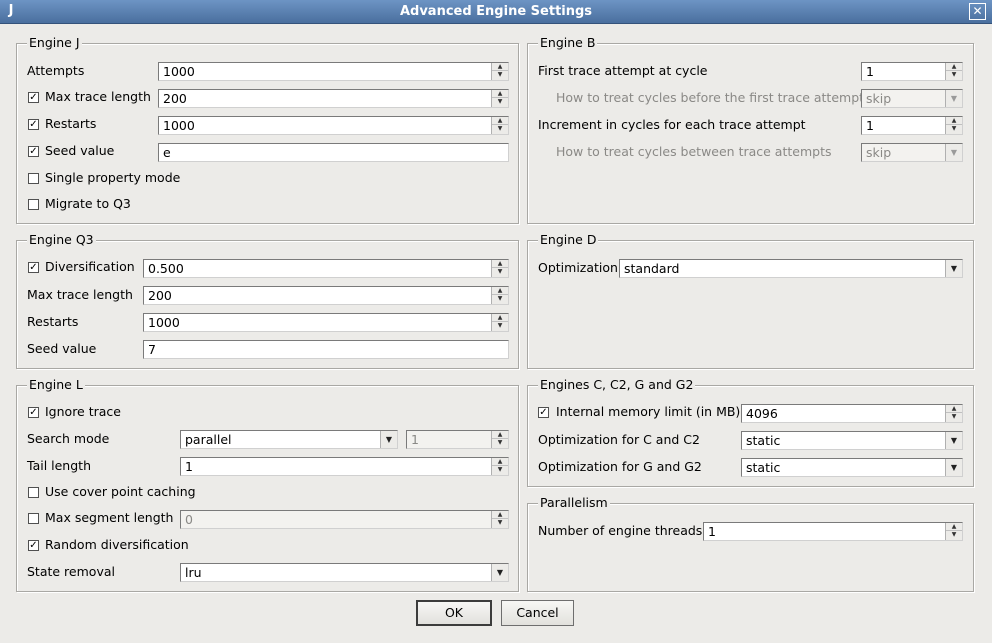  I want to click on restarts-checkbox: ✓, so click(33, 124).